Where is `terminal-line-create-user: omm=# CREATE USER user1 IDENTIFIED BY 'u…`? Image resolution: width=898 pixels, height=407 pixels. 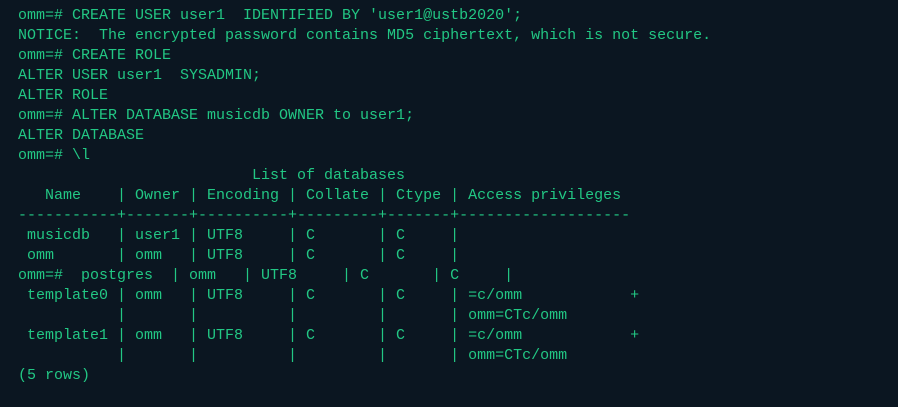
terminal-line-create-user: omm=# CREATE USER user1 IDENTIFIED BY 'u… is located at coordinates (270, 15).